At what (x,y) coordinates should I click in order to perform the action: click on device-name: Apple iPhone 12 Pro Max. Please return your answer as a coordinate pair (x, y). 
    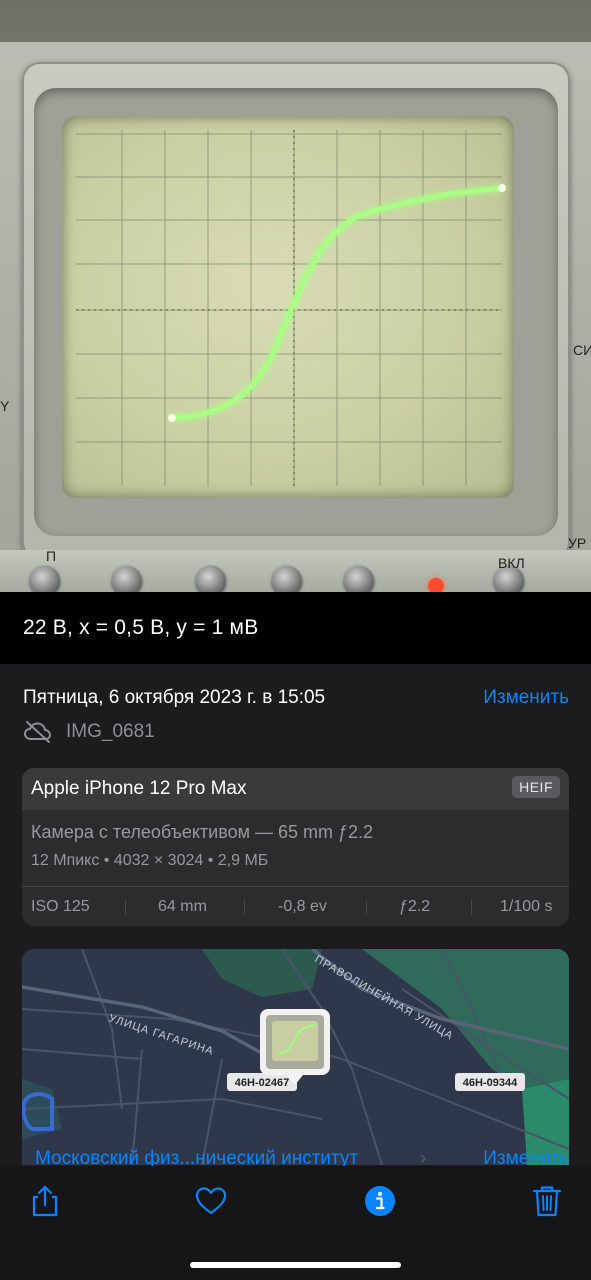
    Looking at the image, I should click on (139, 788).